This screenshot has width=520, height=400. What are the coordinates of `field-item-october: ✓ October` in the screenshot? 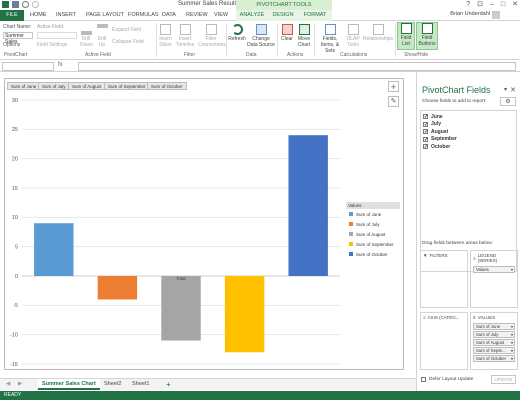 It's located at (468, 147).